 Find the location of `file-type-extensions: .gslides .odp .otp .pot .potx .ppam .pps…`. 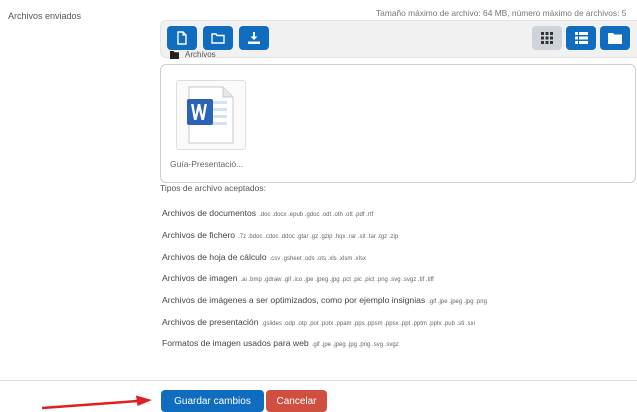

file-type-extensions: .gslides .odp .otp .pot .potx .ppam .pps… is located at coordinates (368, 324).